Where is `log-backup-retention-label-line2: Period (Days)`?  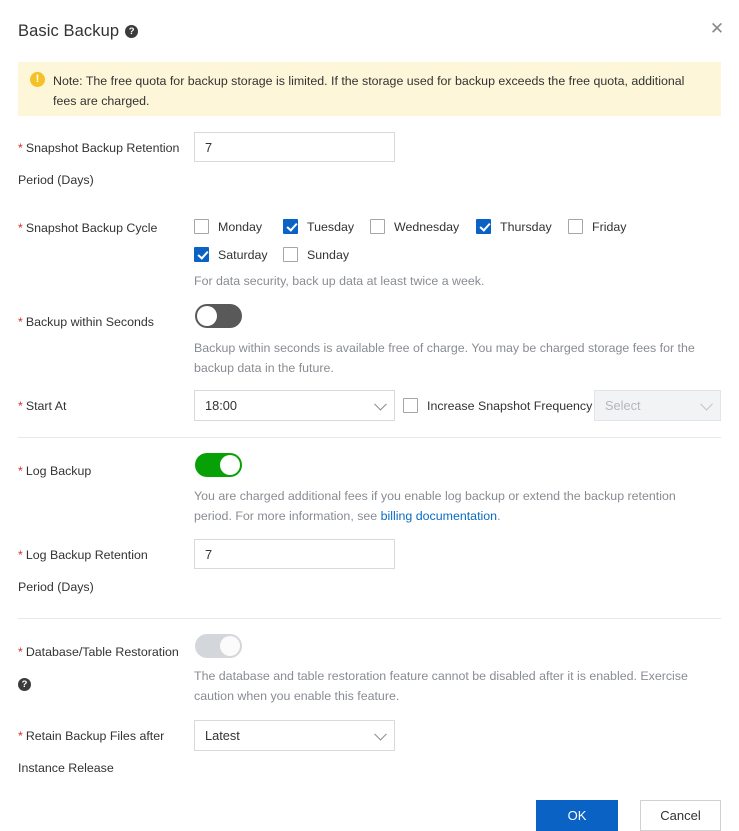
log-backup-retention-label-line2: Period (Days) is located at coordinates (56, 587).